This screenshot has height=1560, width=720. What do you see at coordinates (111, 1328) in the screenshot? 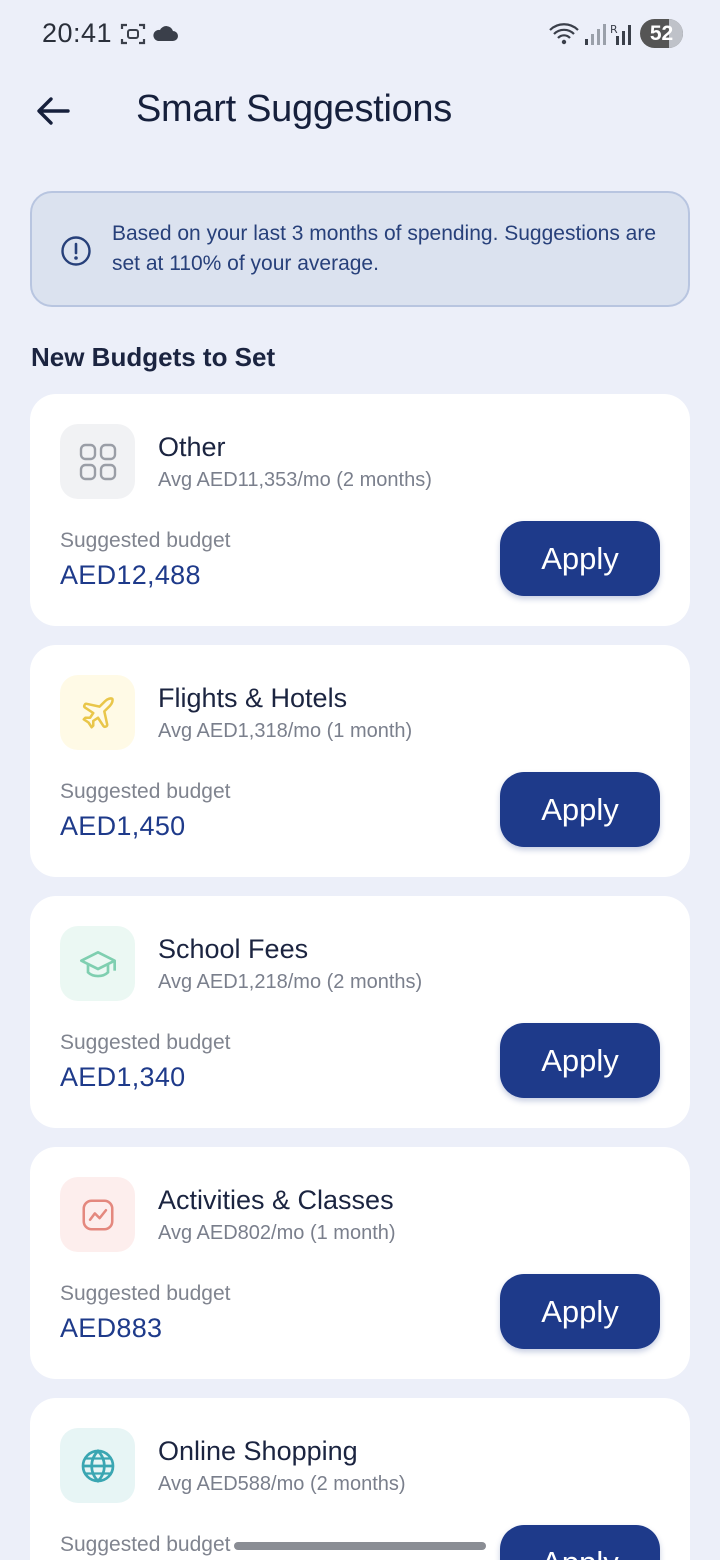
I see `suggested-budget-value: AED883` at bounding box center [111, 1328].